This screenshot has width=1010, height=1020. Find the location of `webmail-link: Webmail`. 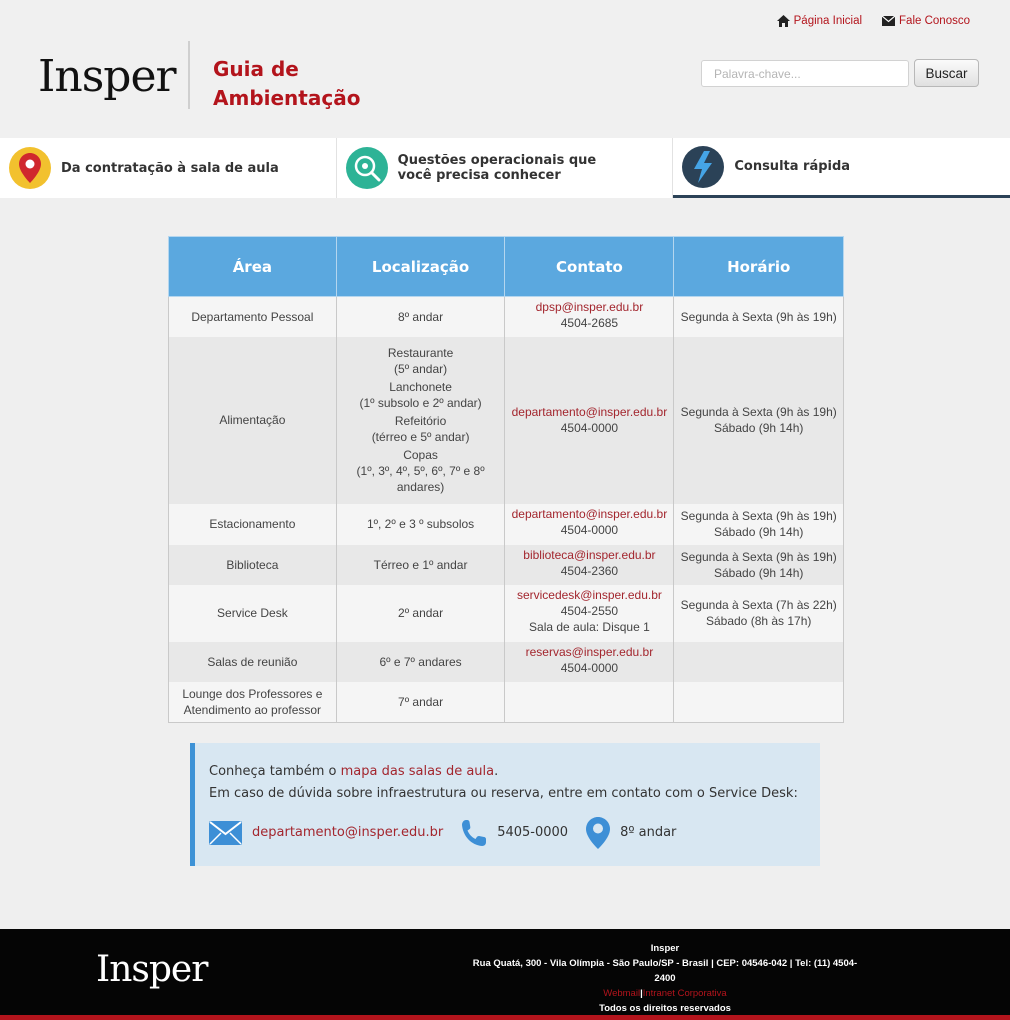

webmail-link: Webmail is located at coordinates (621, 993).